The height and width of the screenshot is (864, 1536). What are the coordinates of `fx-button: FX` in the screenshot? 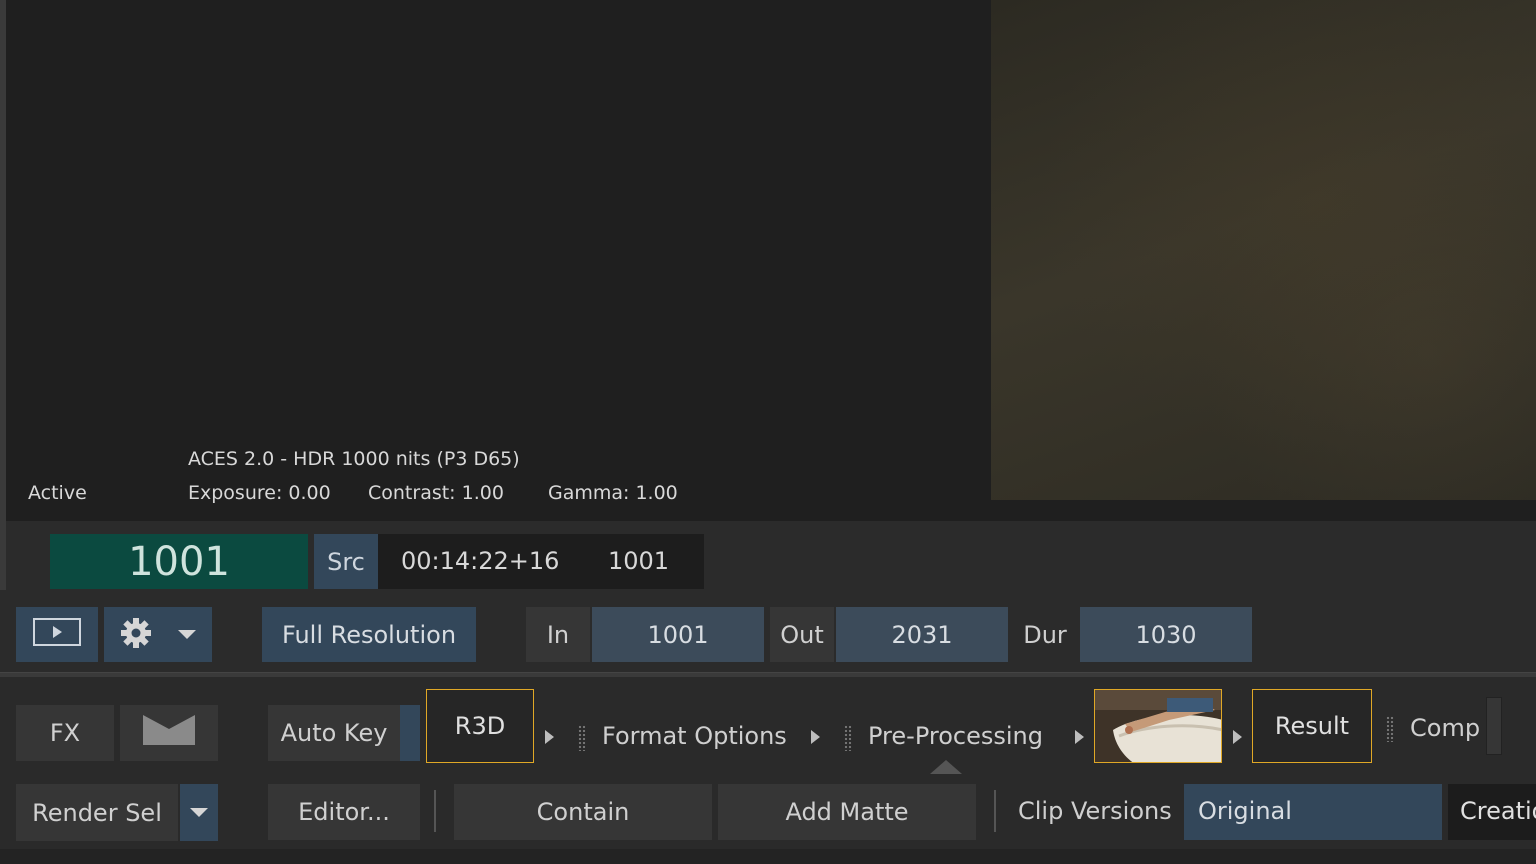 It's located at (65, 733).